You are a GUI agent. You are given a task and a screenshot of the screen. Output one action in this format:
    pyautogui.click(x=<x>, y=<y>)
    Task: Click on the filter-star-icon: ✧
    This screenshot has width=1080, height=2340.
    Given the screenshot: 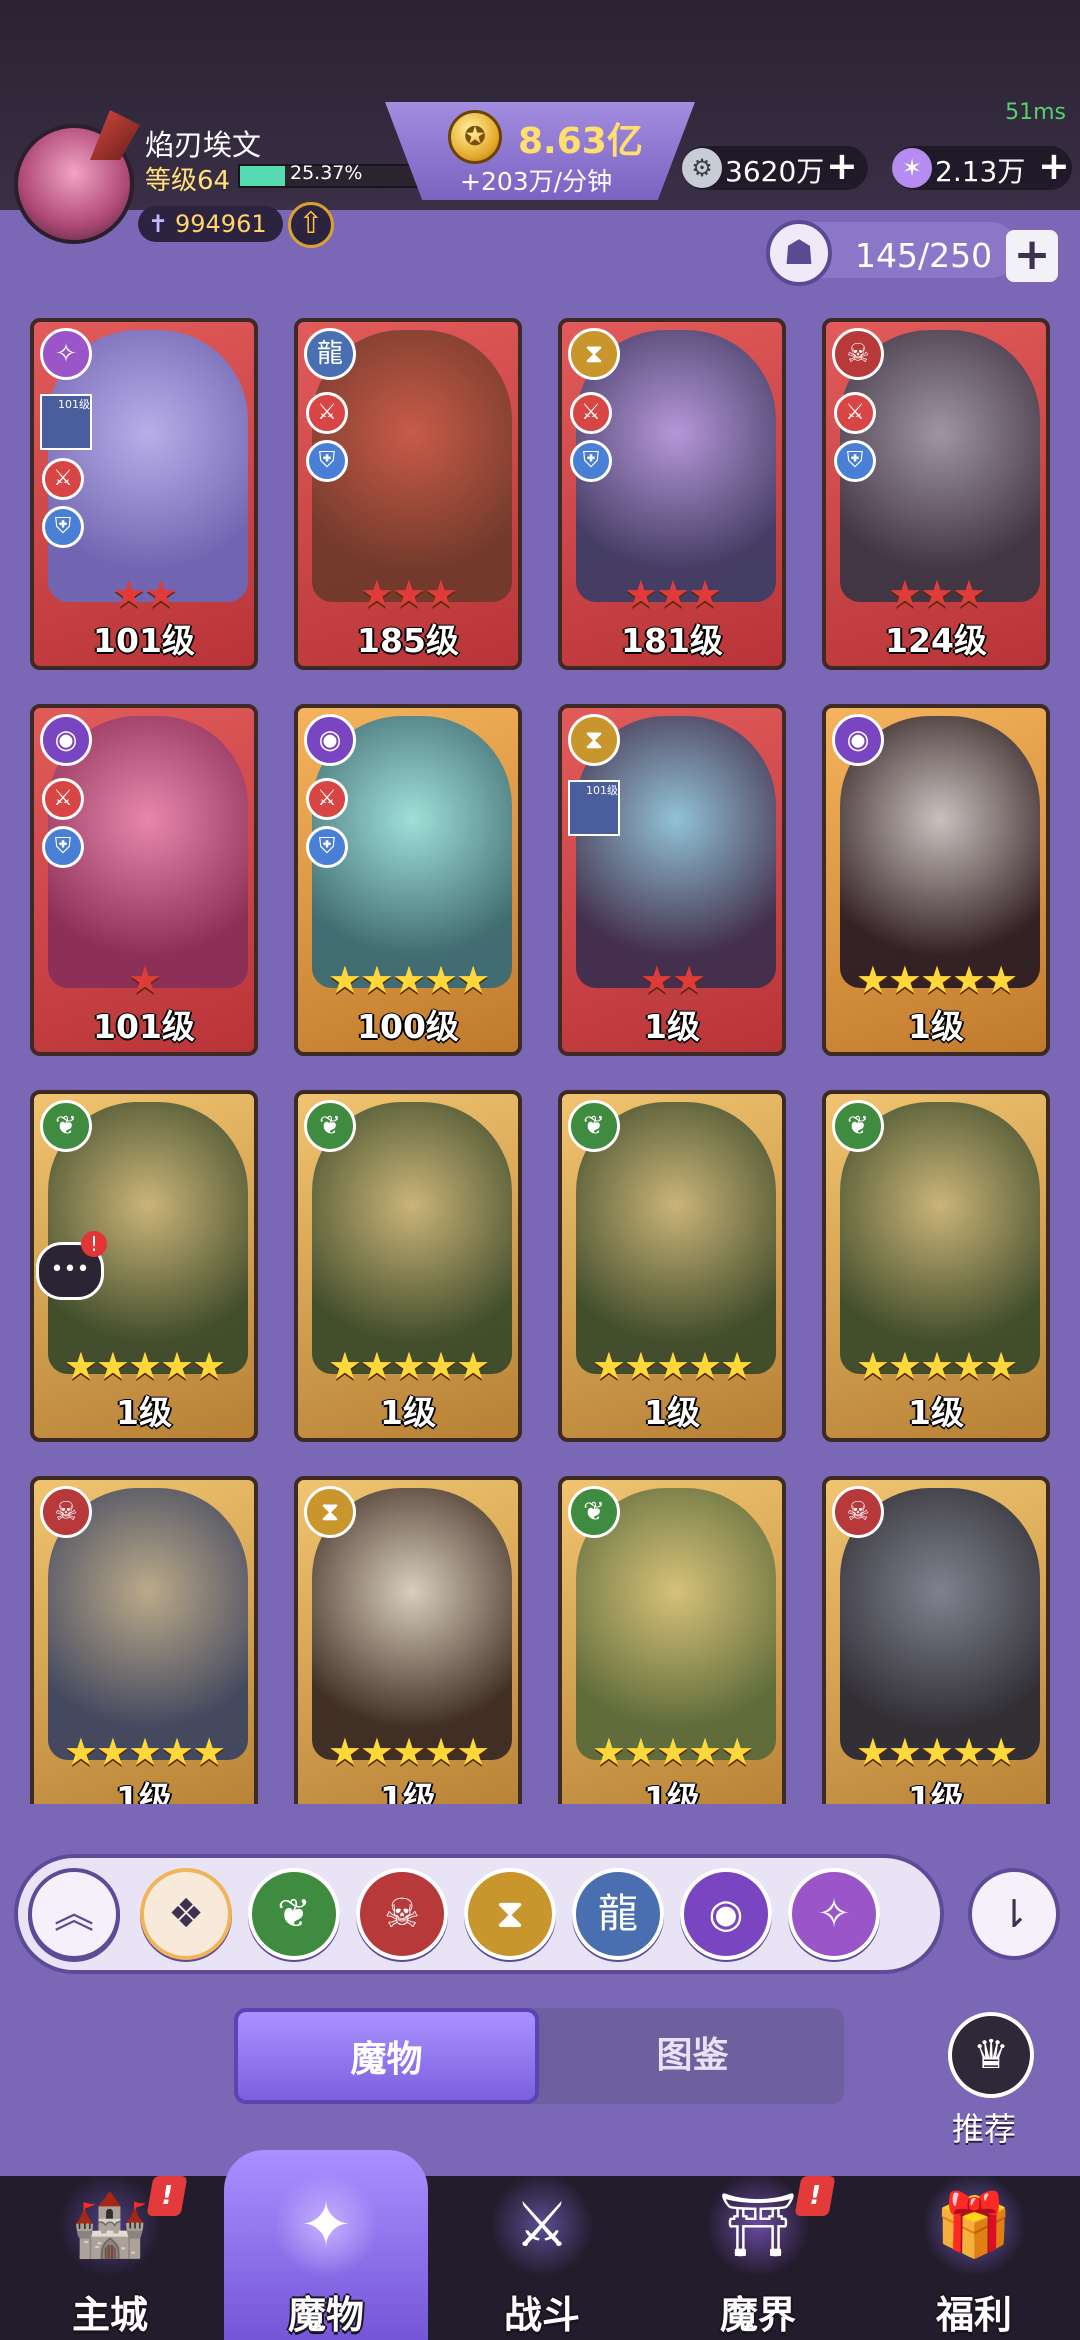 What is the action you would take?
    pyautogui.click(x=834, y=1914)
    